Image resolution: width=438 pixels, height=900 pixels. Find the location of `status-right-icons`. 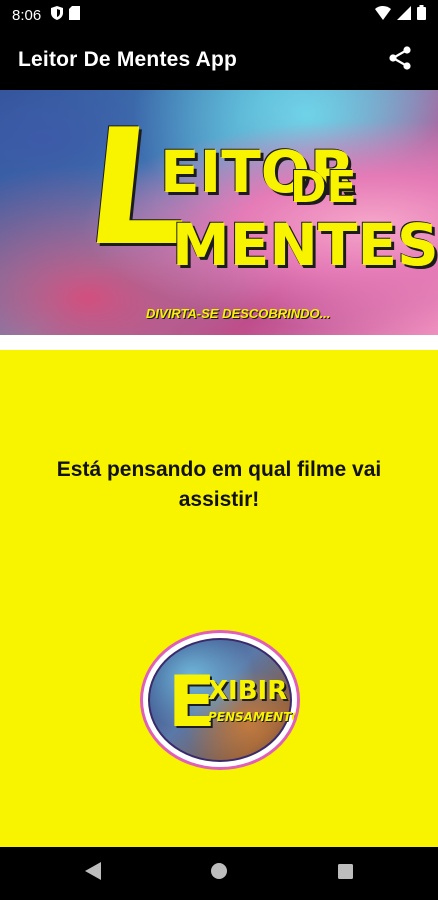

status-right-icons is located at coordinates (400, 15).